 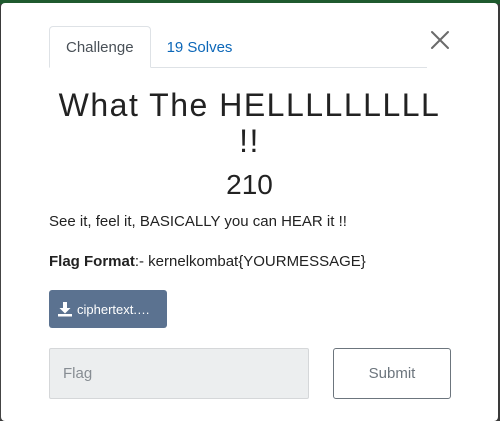 I want to click on challenge-title-line2: !!, so click(x=249, y=141).